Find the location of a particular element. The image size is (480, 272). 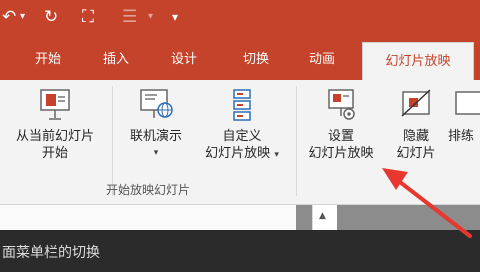

present-online-label: 联机演示 is located at coordinates (155, 136).